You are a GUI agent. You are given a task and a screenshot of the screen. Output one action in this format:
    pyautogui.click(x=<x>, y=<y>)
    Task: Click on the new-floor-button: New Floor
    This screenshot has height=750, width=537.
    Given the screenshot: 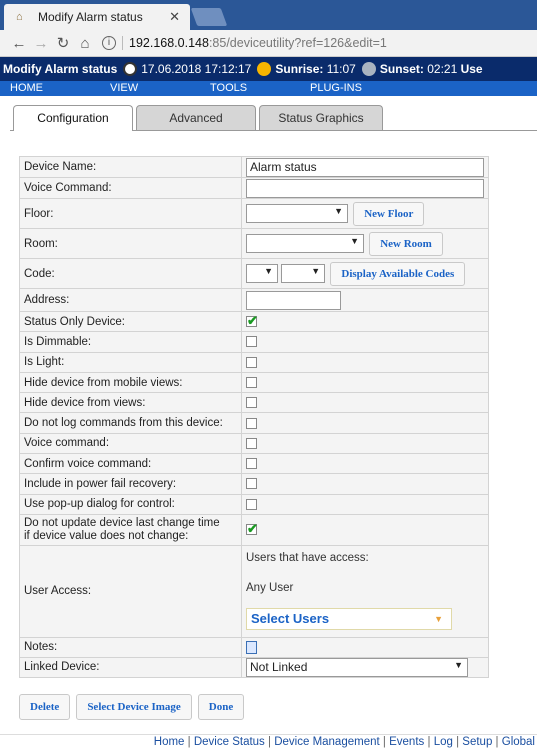 What is the action you would take?
    pyautogui.click(x=389, y=213)
    